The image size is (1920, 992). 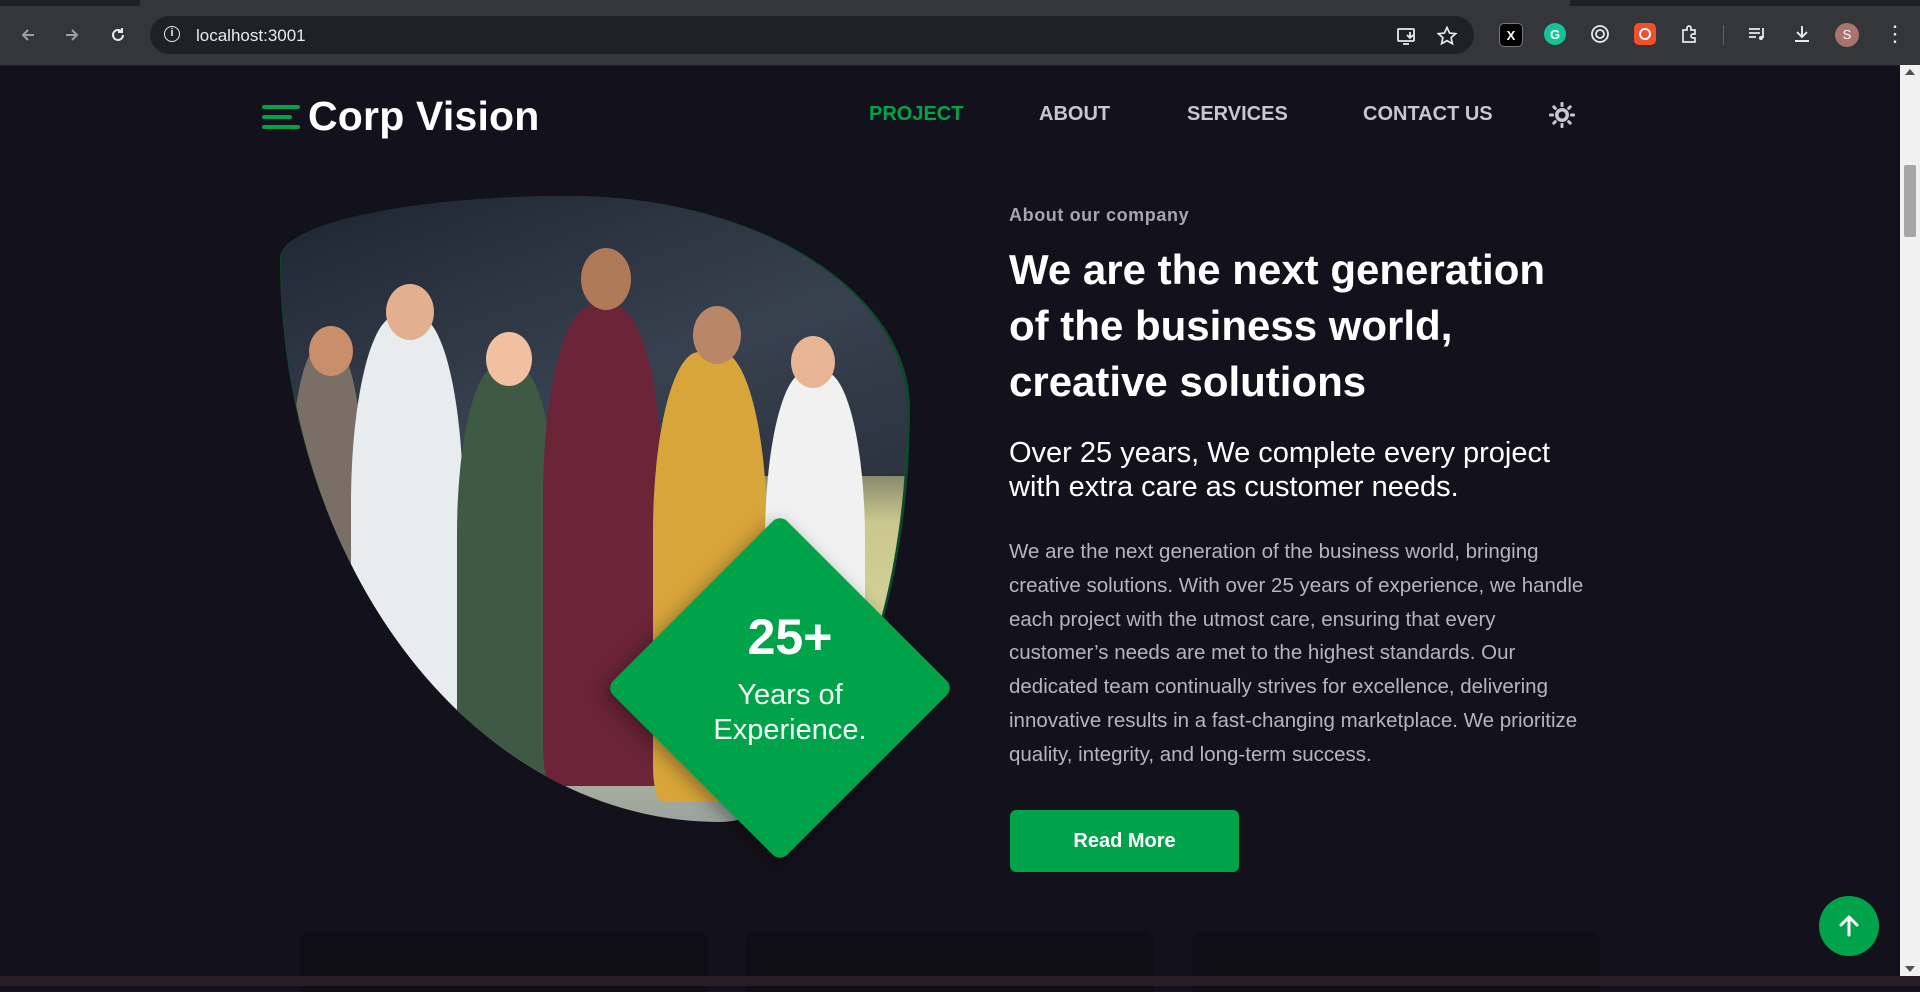 What do you see at coordinates (1099, 215) in the screenshot?
I see `section-eyebrow: About our company` at bounding box center [1099, 215].